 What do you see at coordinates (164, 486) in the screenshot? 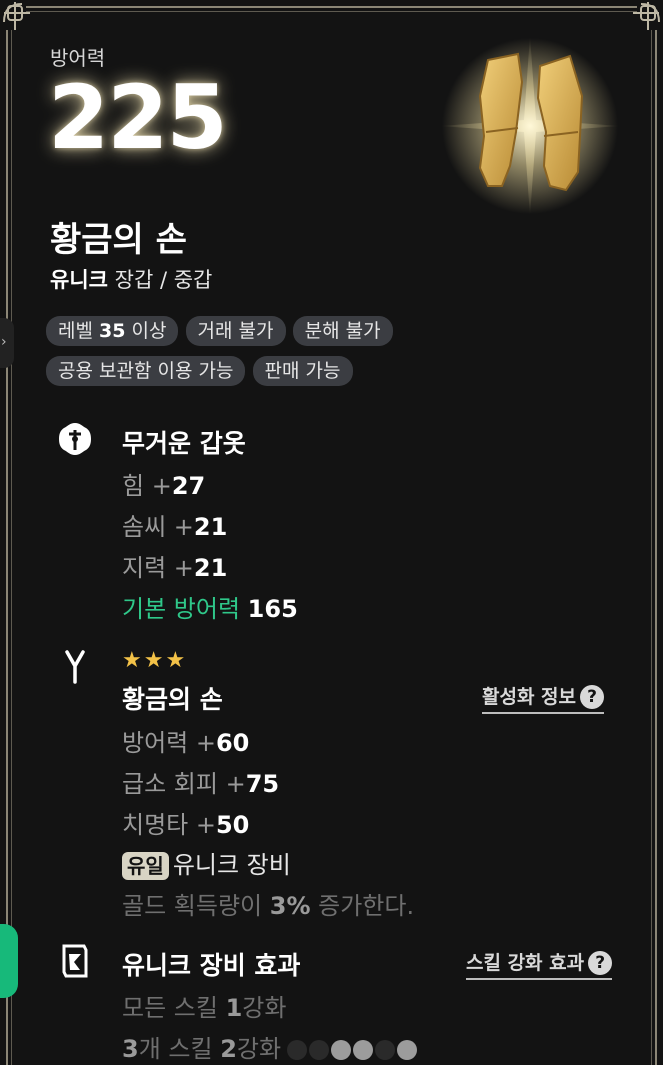
I see `stat-strength: 힘 +27` at bounding box center [164, 486].